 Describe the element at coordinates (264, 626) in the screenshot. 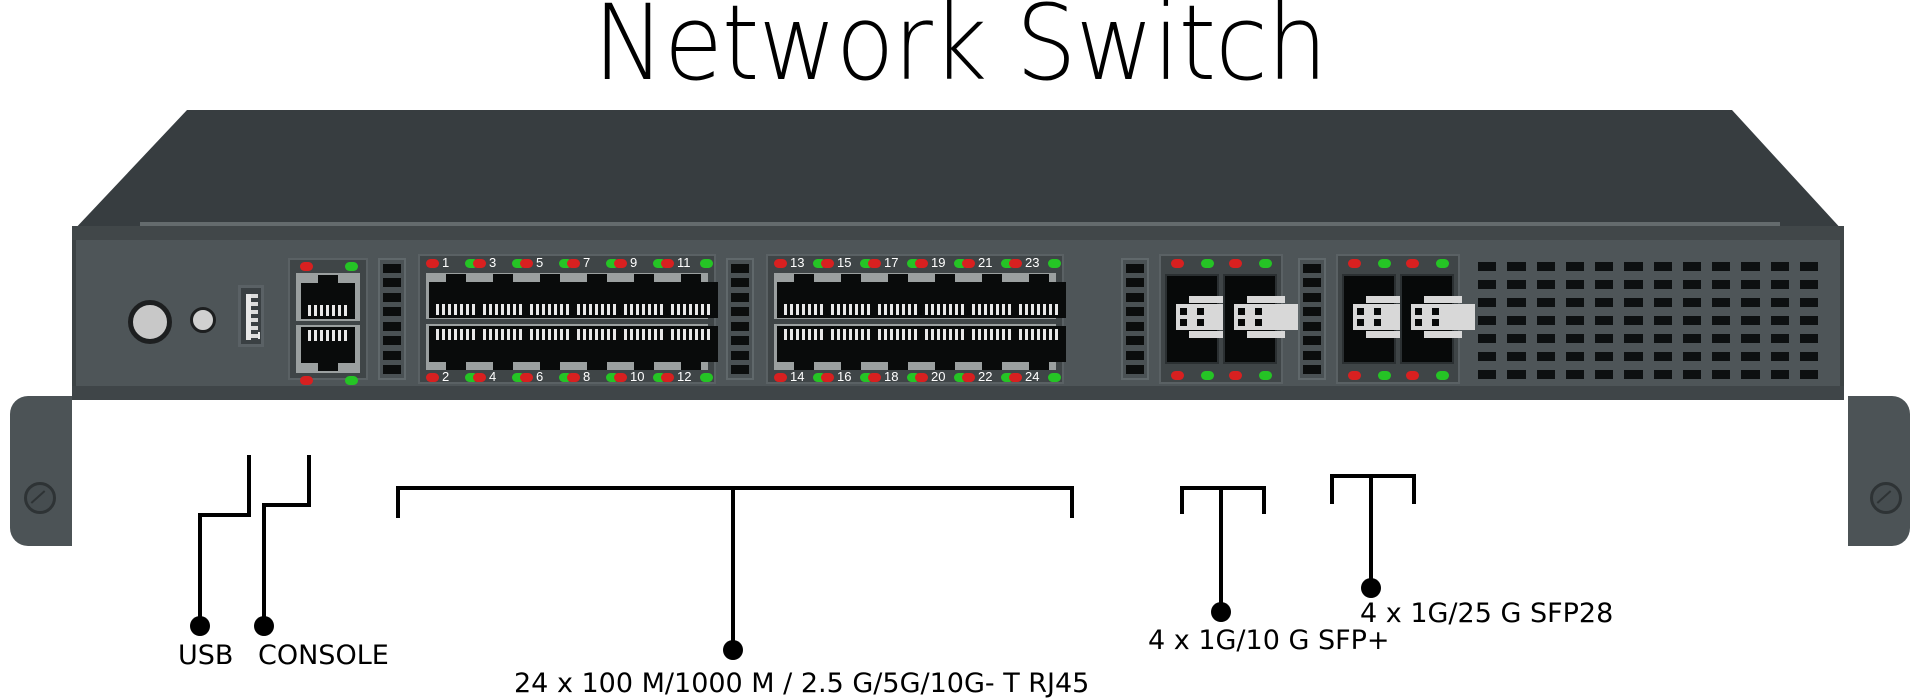

I see `console-leader-dot` at that location.